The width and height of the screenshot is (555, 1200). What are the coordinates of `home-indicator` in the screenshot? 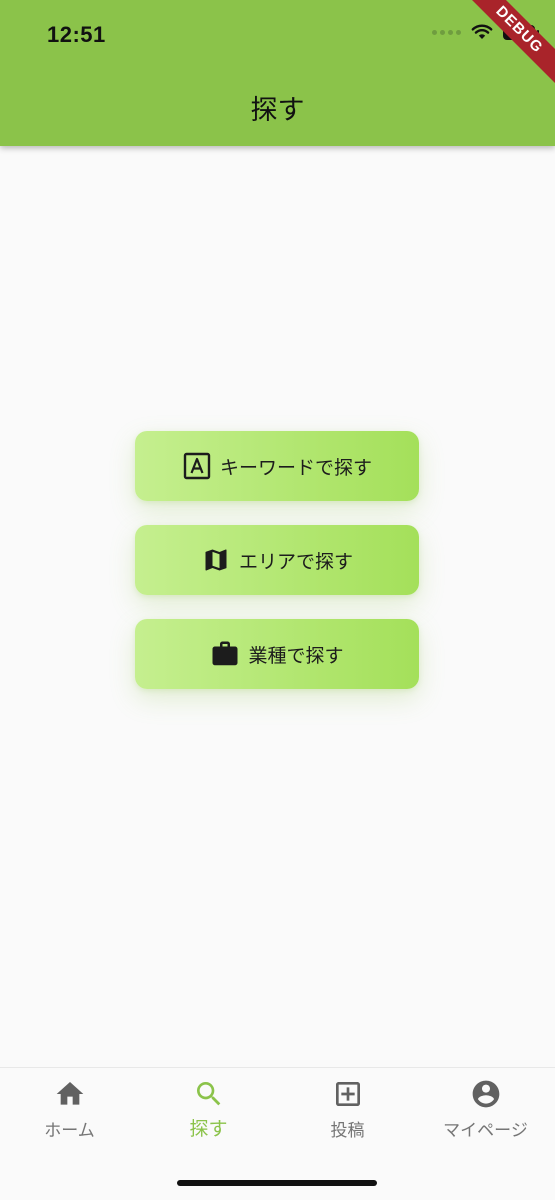 It's located at (277, 1183).